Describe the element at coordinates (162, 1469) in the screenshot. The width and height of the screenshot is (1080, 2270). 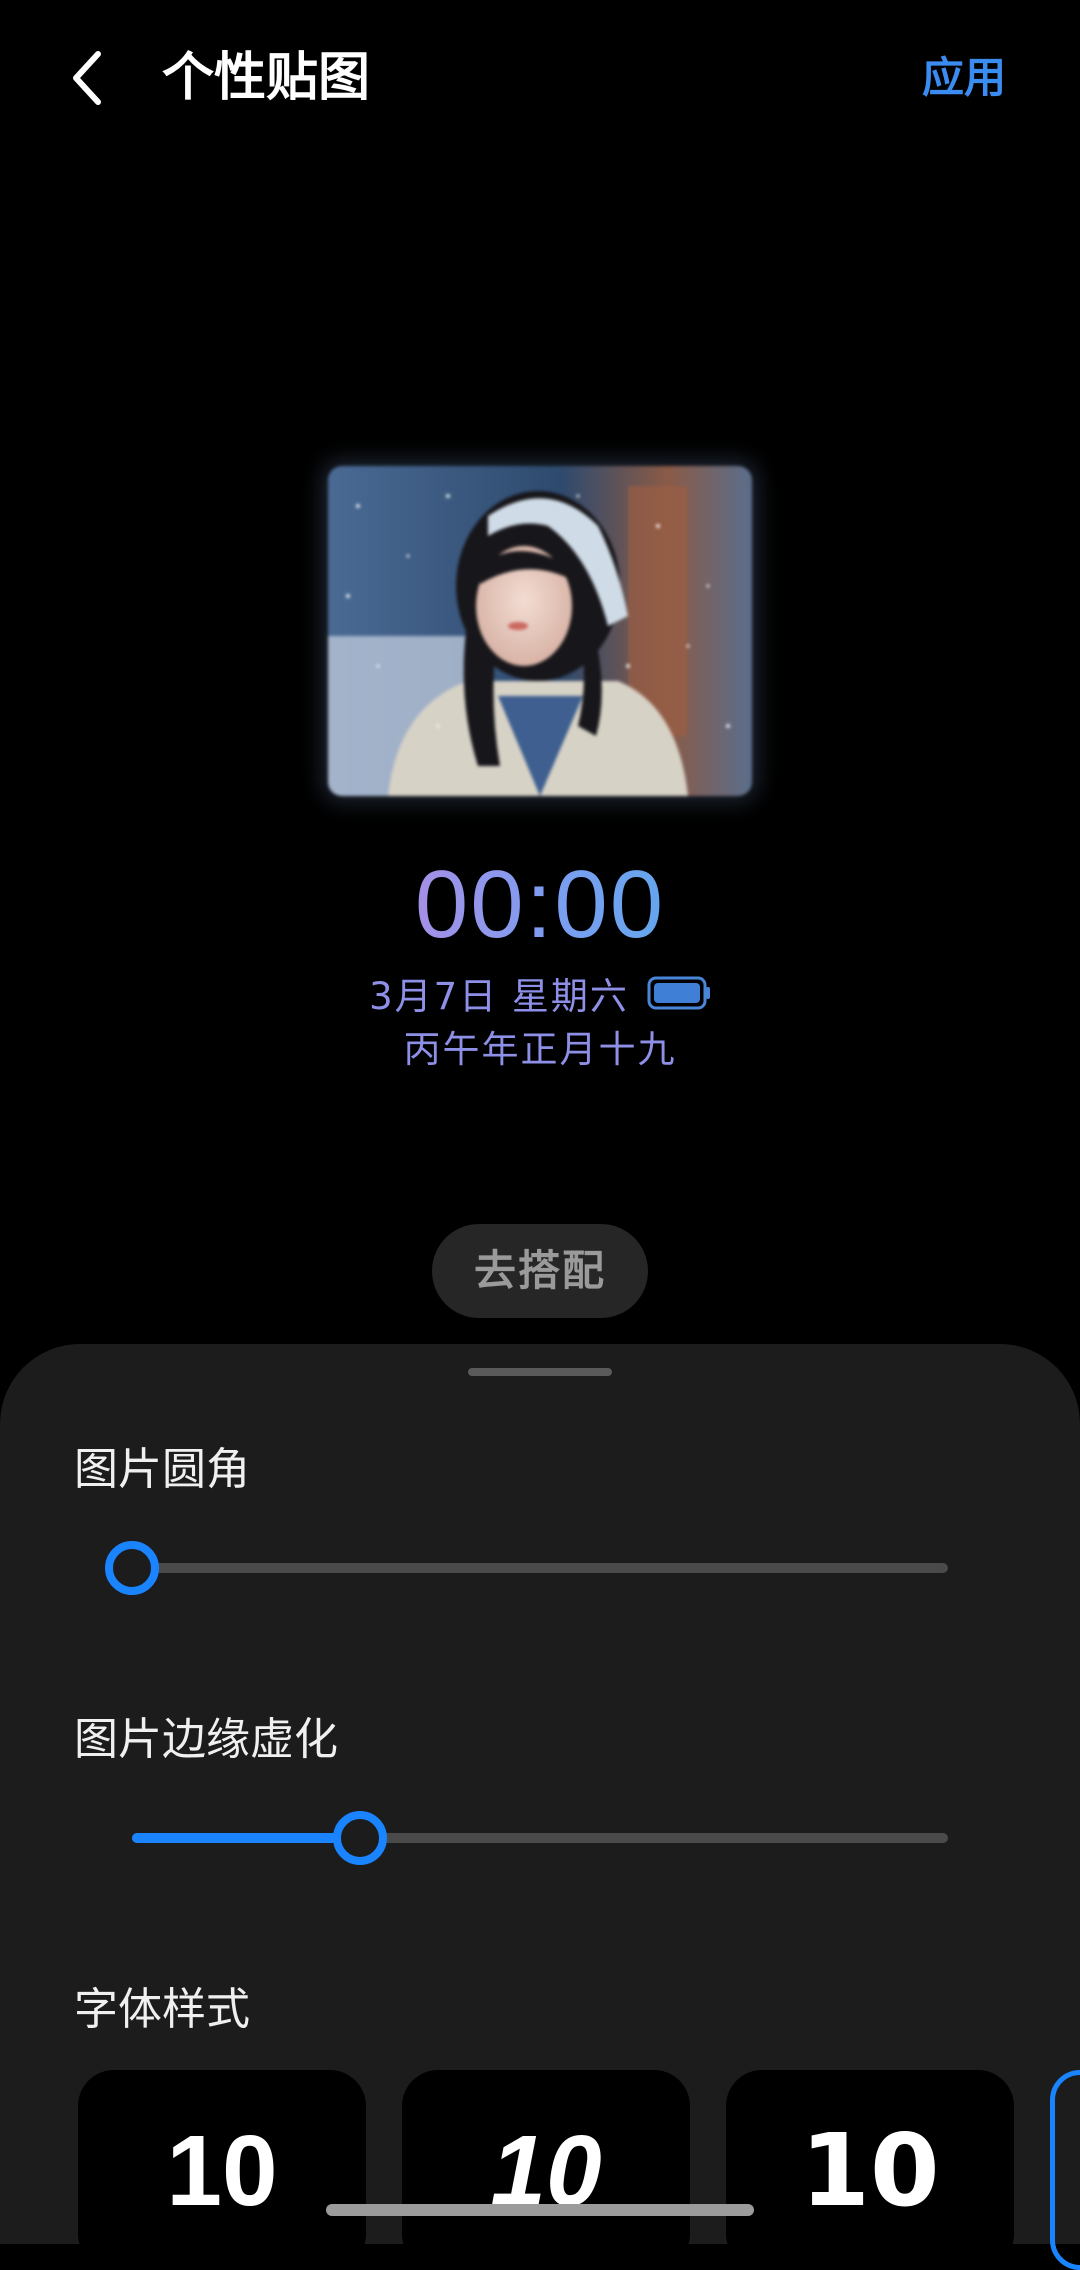
I see `corner-radius-label: 图片圆角` at that location.